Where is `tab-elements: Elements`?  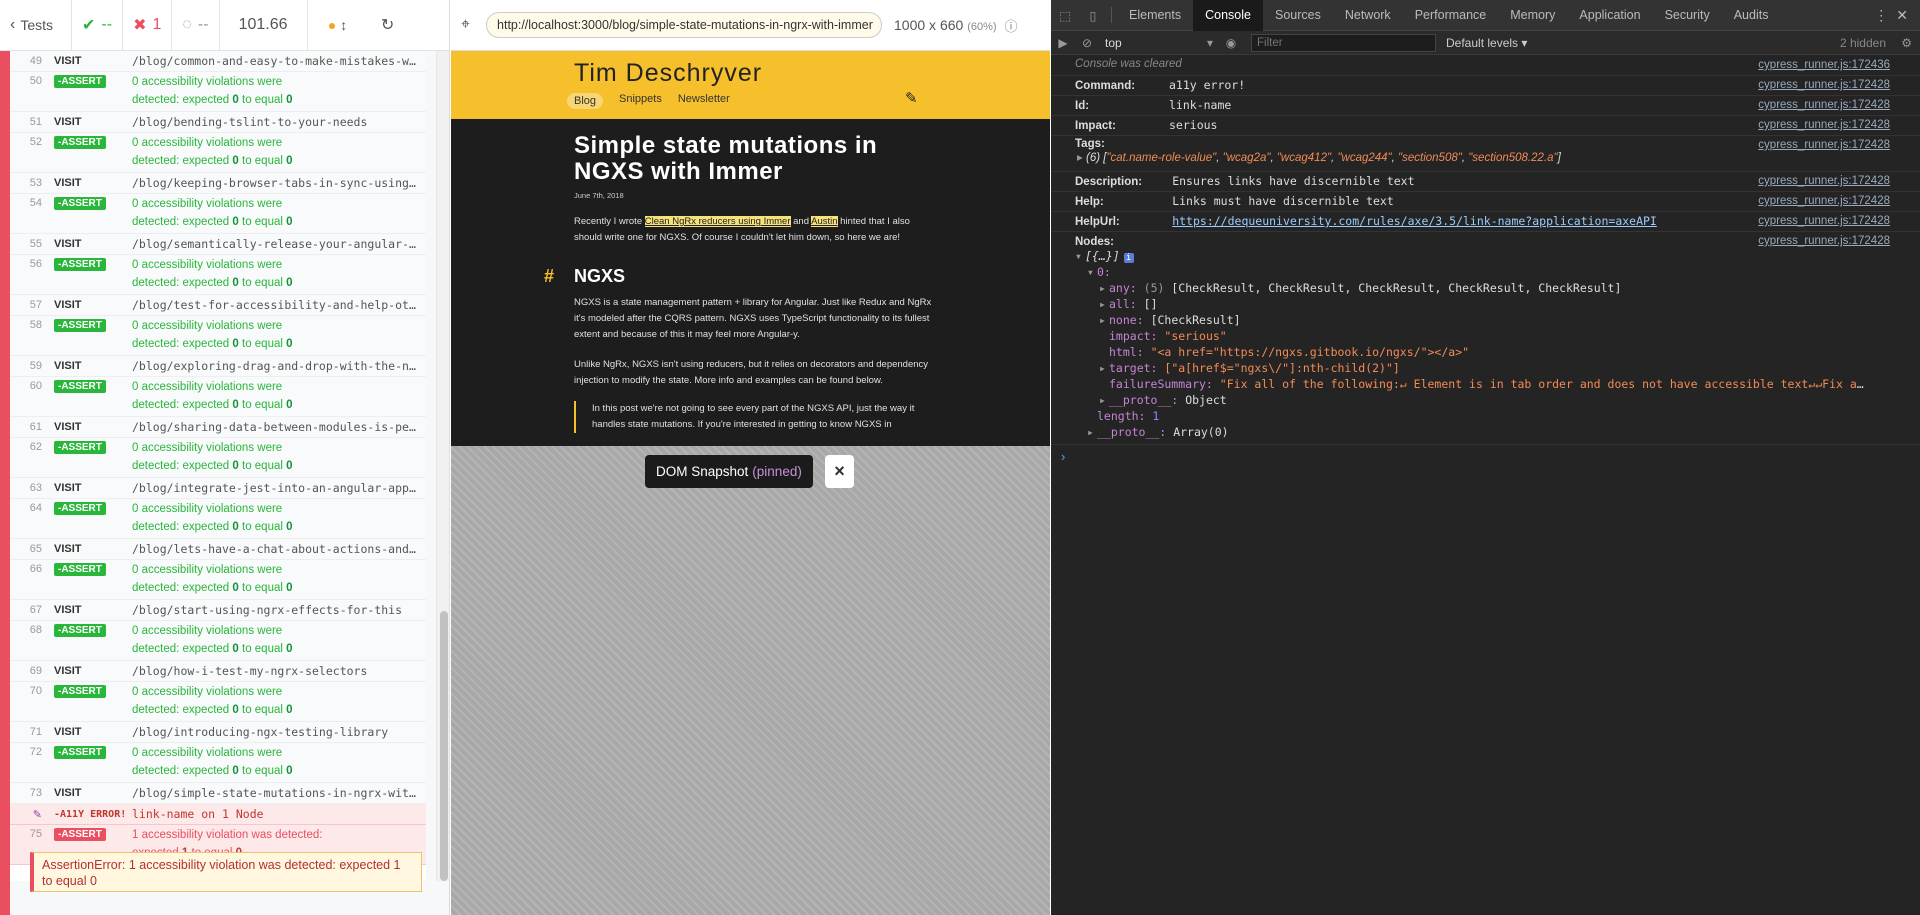
tab-elements: Elements is located at coordinates (1155, 15).